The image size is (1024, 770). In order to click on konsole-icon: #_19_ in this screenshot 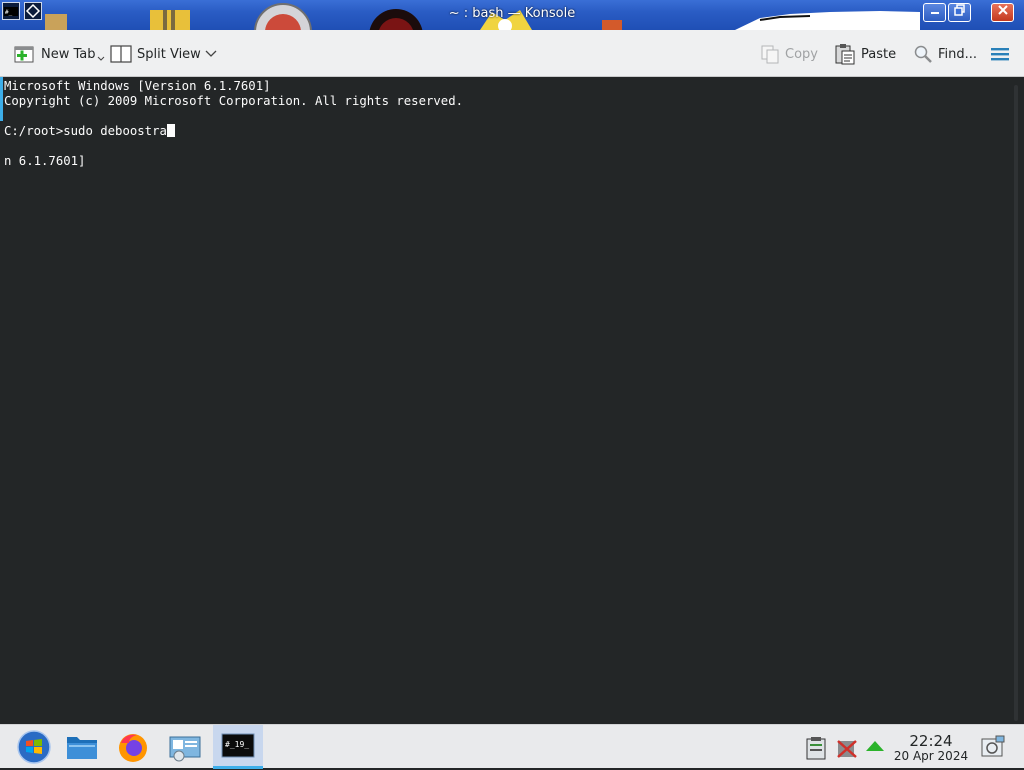, I will do `click(238, 745)`.